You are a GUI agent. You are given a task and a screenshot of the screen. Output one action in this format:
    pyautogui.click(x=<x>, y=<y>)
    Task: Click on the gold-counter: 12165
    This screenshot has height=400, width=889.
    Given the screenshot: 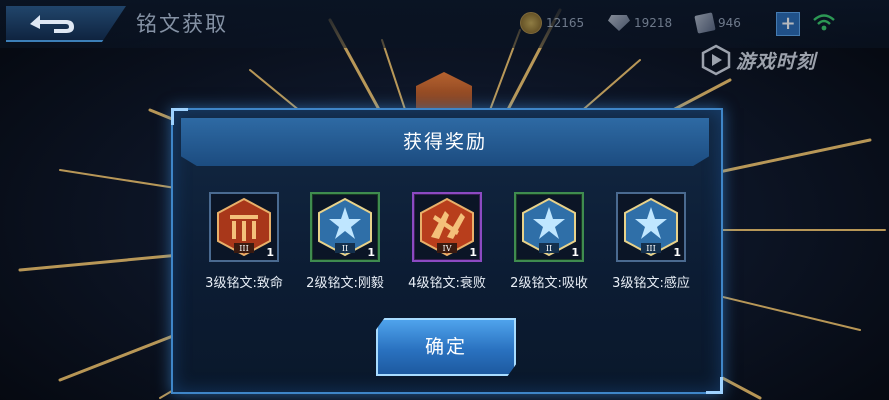 What is the action you would take?
    pyautogui.click(x=552, y=23)
    